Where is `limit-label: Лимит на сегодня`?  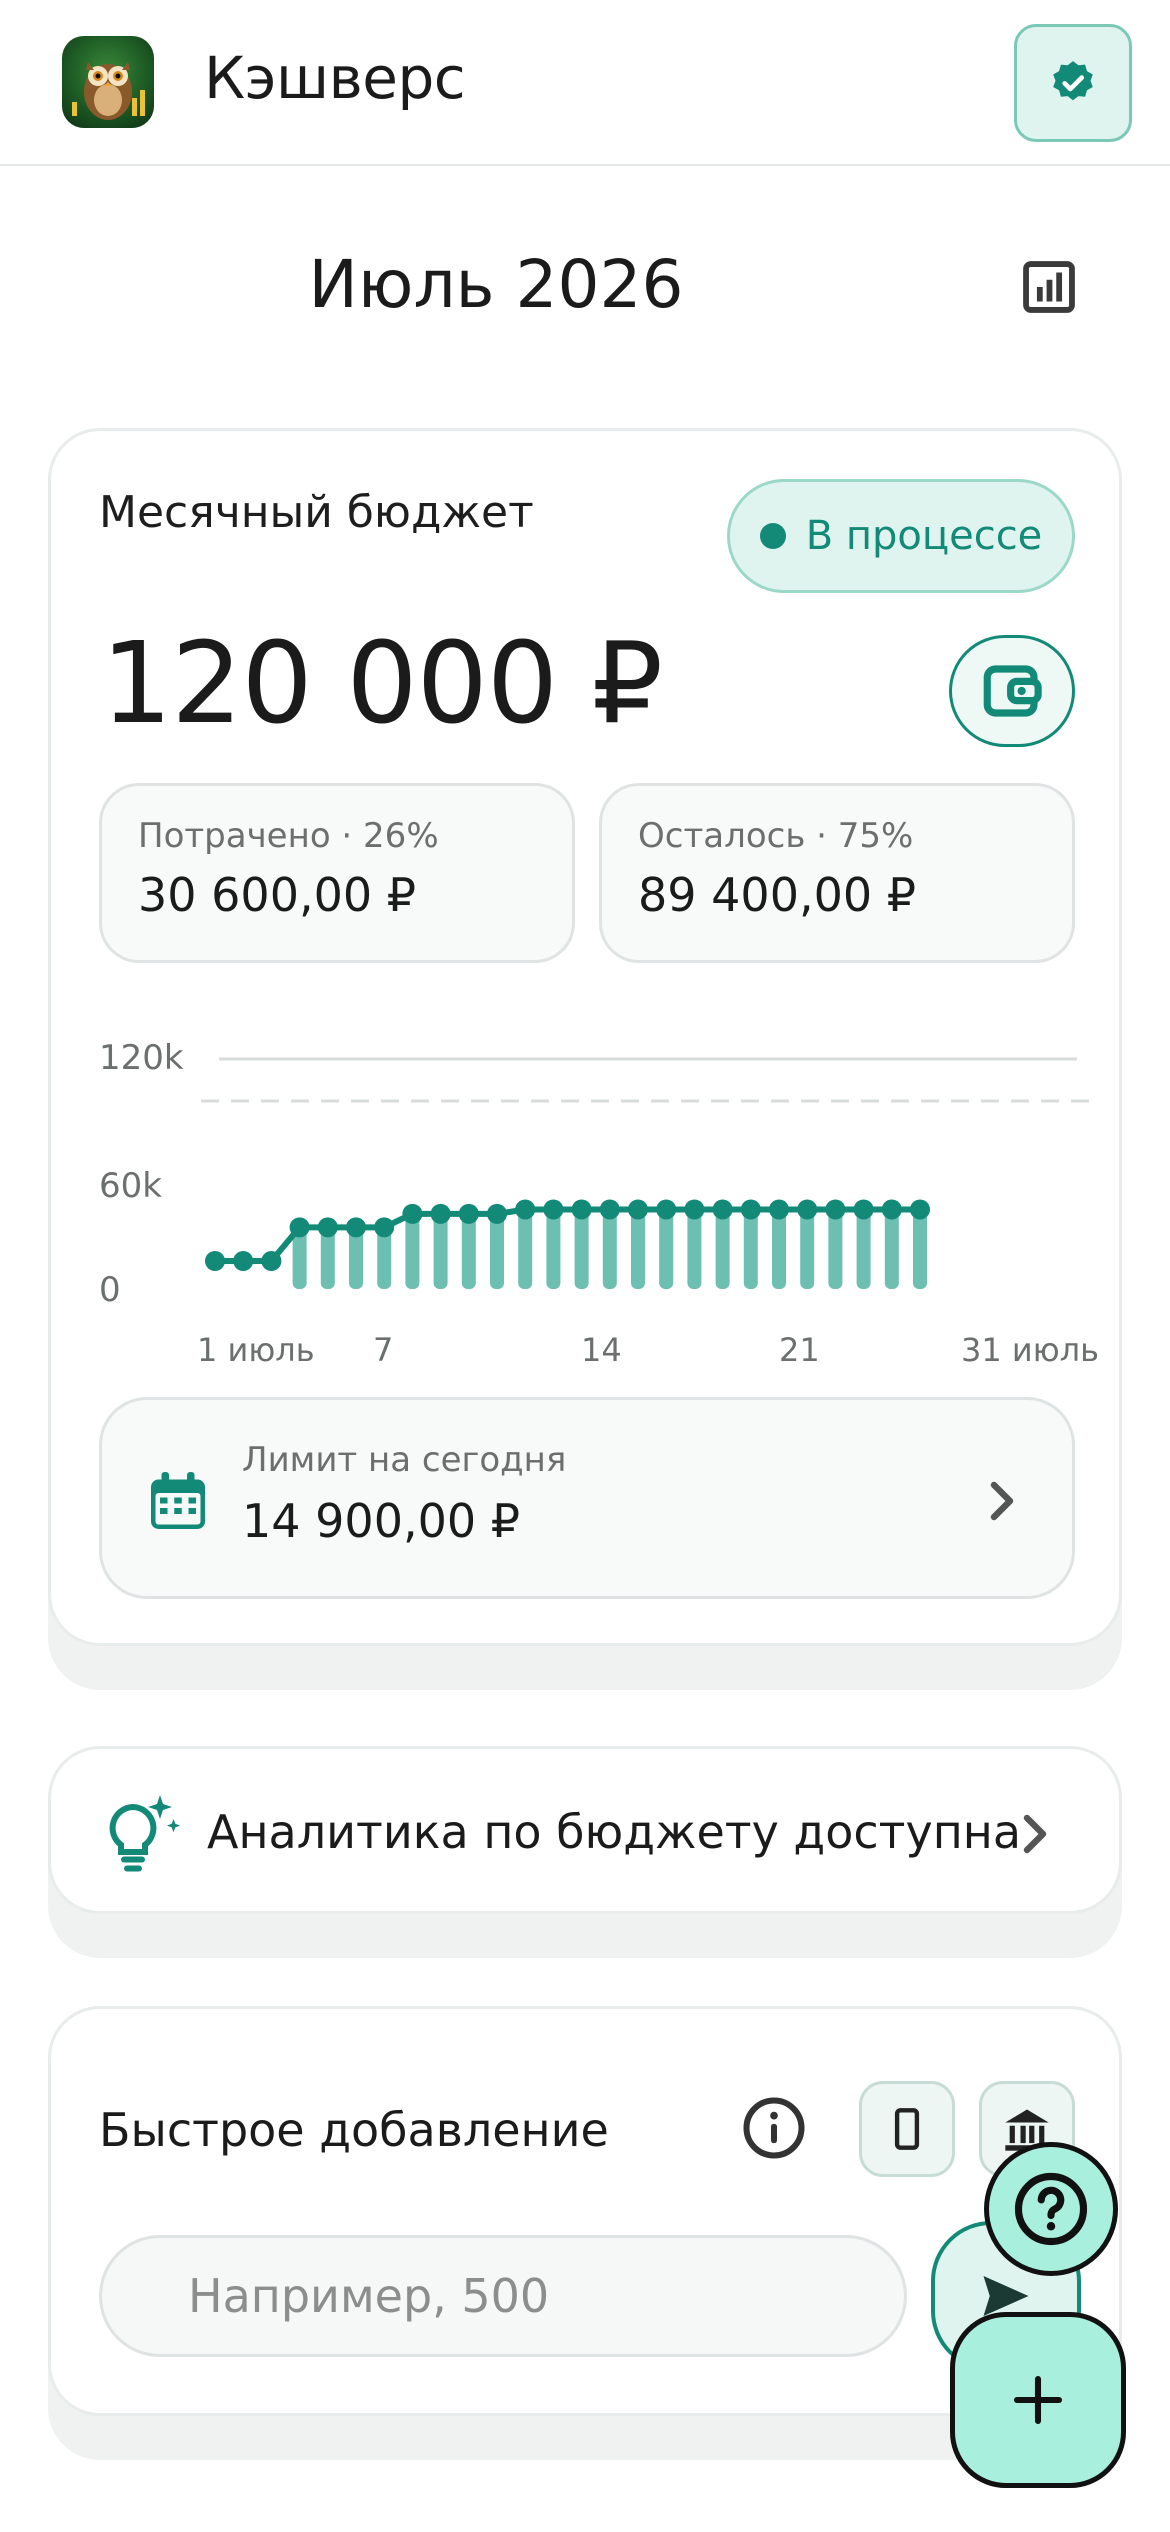
limit-label: Лимит на сегодня is located at coordinates (404, 1460).